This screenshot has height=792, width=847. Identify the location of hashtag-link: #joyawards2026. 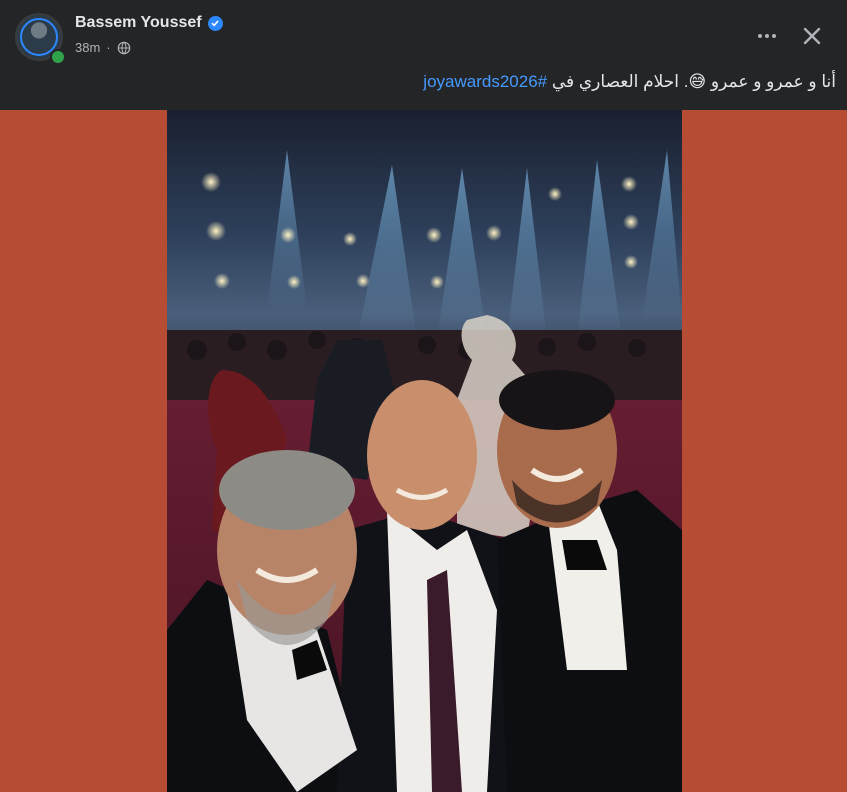
(485, 81).